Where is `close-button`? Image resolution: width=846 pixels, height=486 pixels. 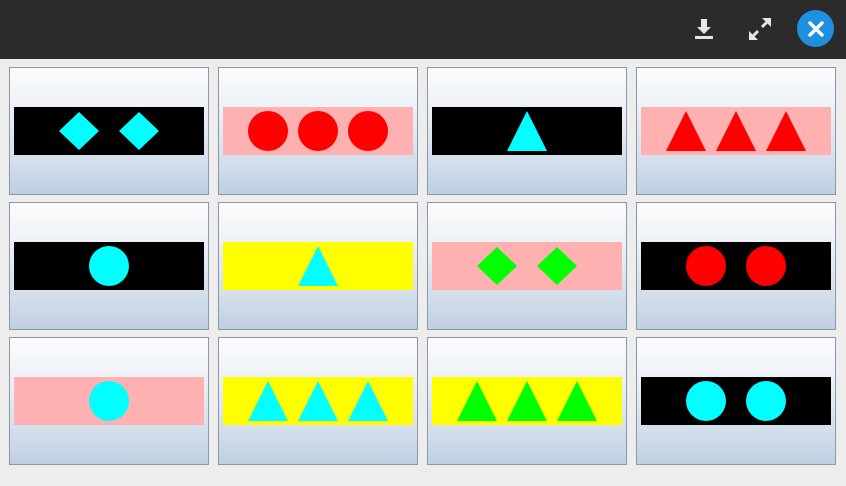 close-button is located at coordinates (815, 28).